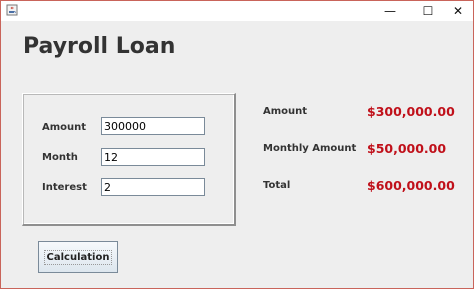 The image size is (474, 289). Describe the element at coordinates (237, 11) in the screenshot. I see `title-bar: — ☐ ✕` at that location.